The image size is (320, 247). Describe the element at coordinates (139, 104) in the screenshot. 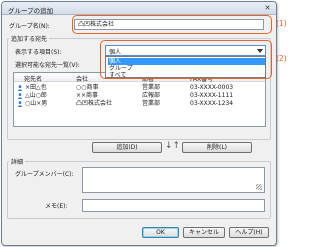

I see `table-row: ○山×男 凸凹株式会社 営業部 03-XXXX-1234` at that location.